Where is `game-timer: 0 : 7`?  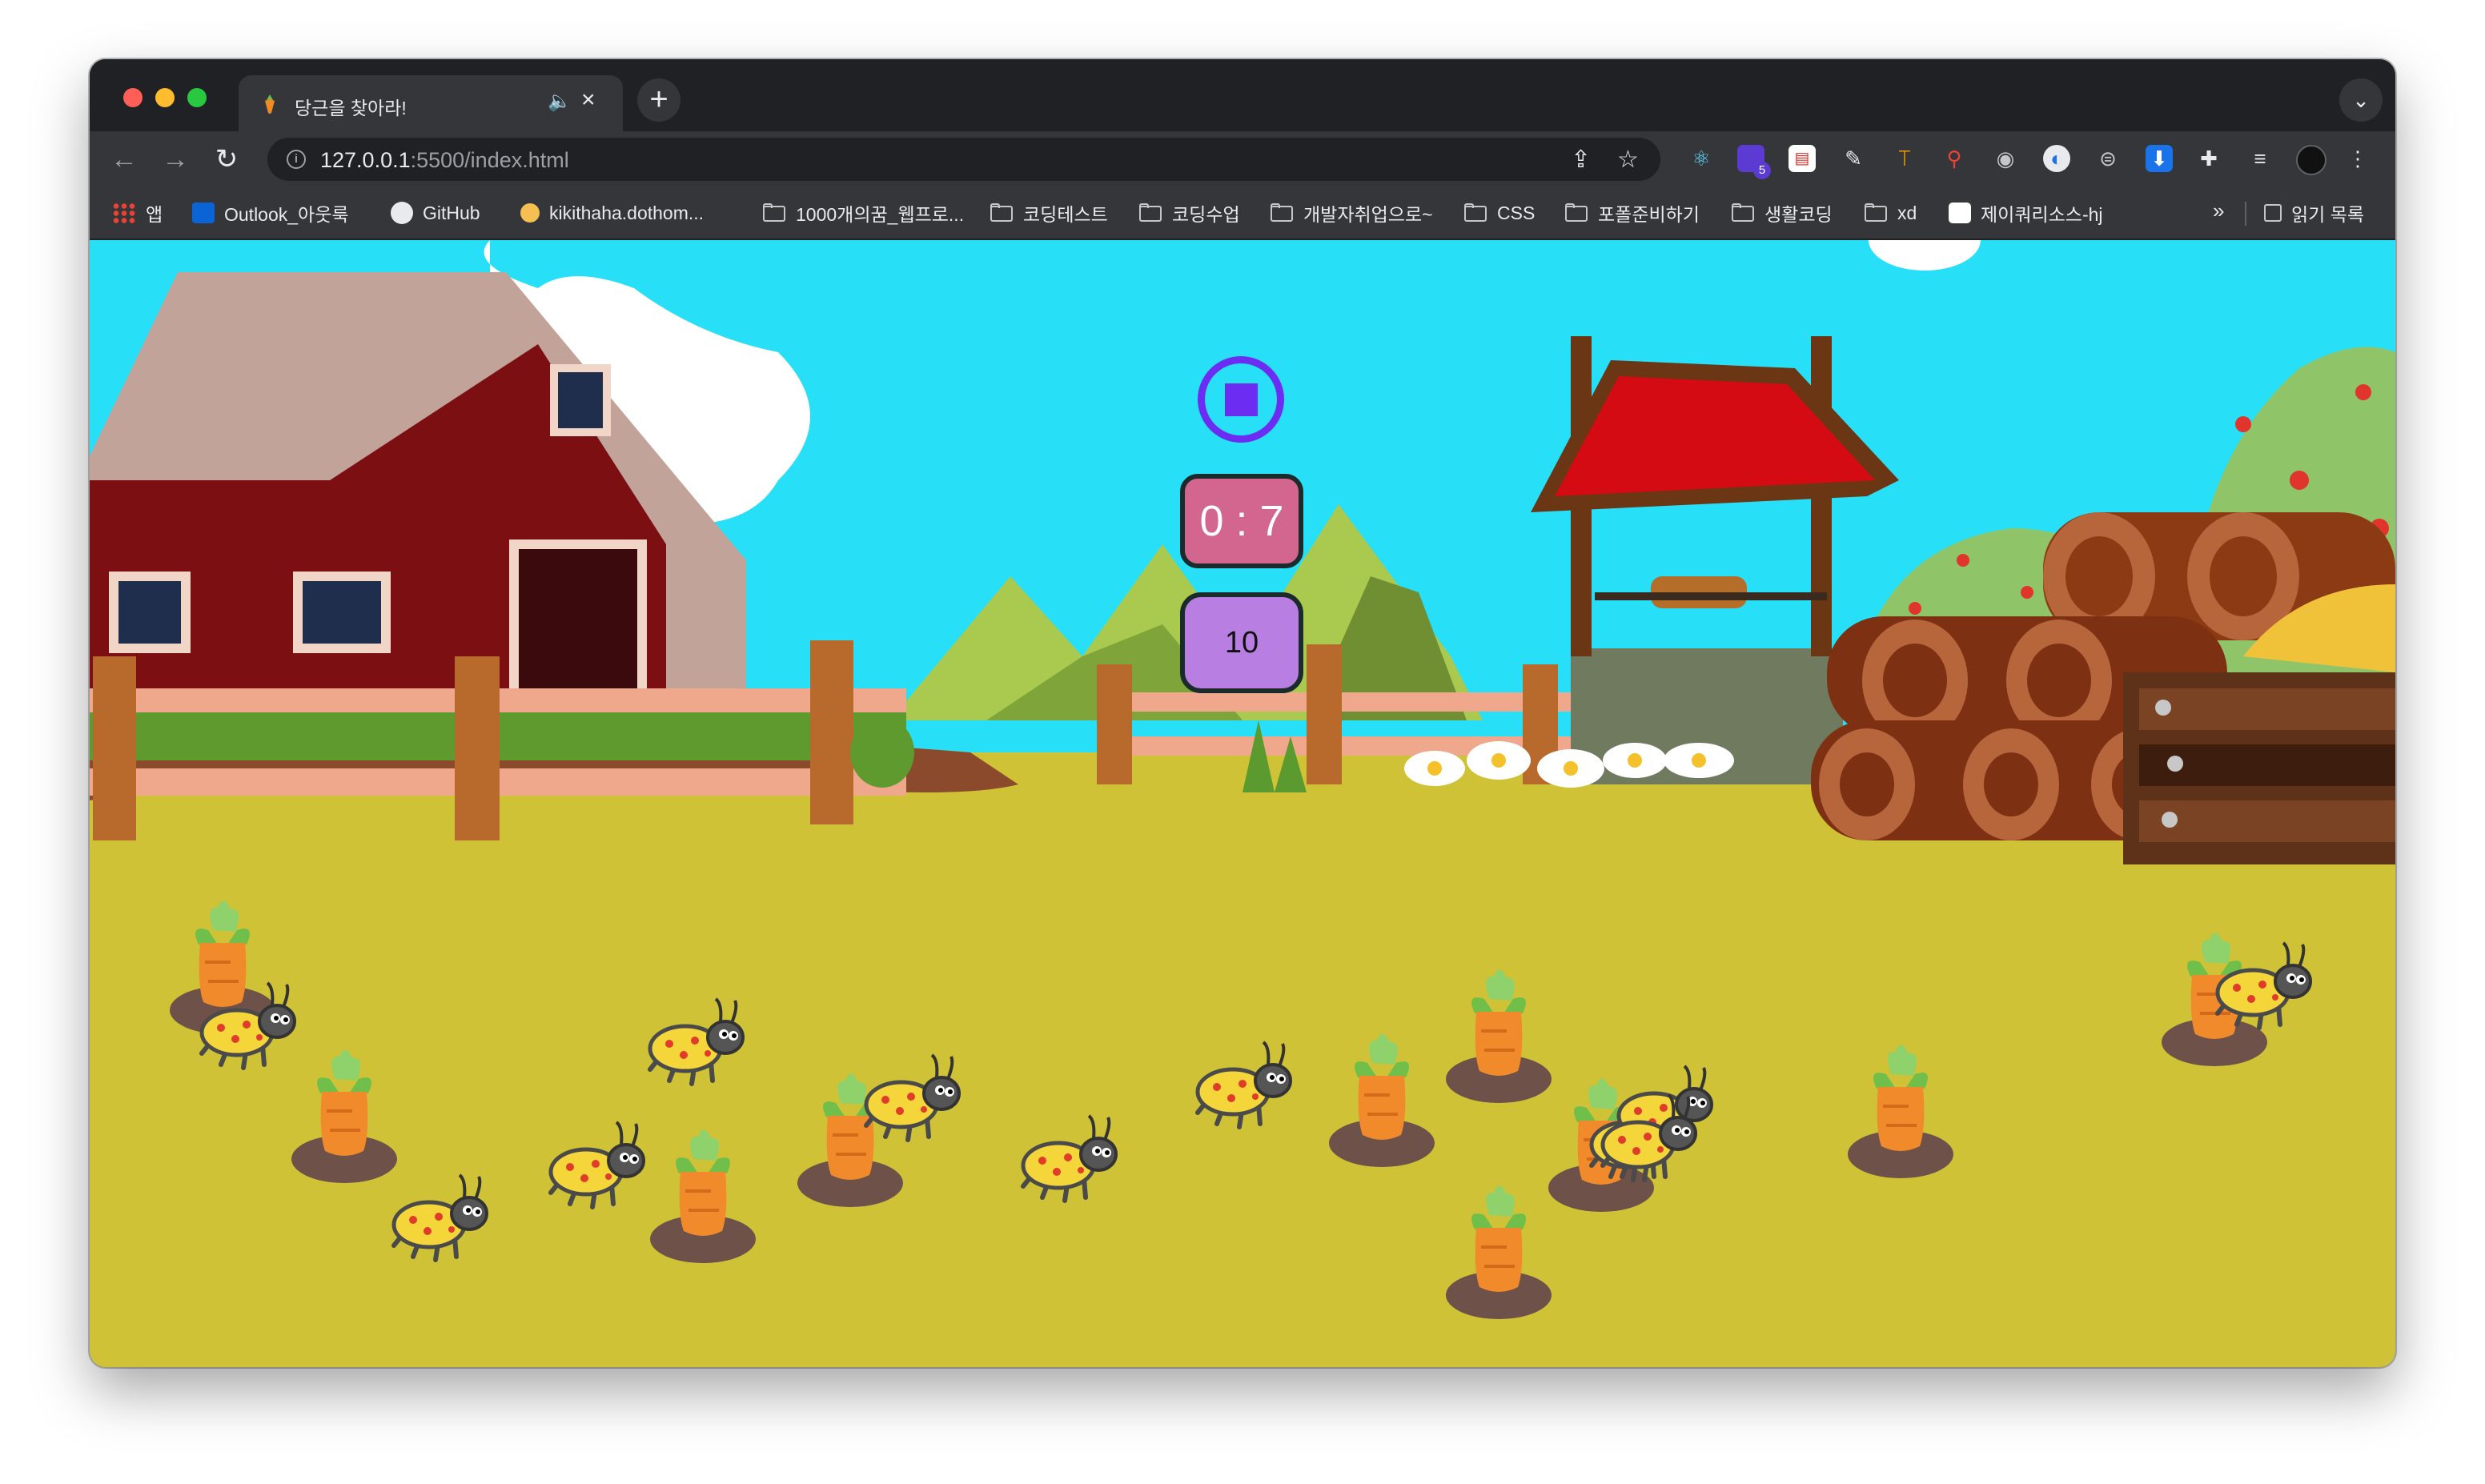 game-timer: 0 : 7 is located at coordinates (1241, 521).